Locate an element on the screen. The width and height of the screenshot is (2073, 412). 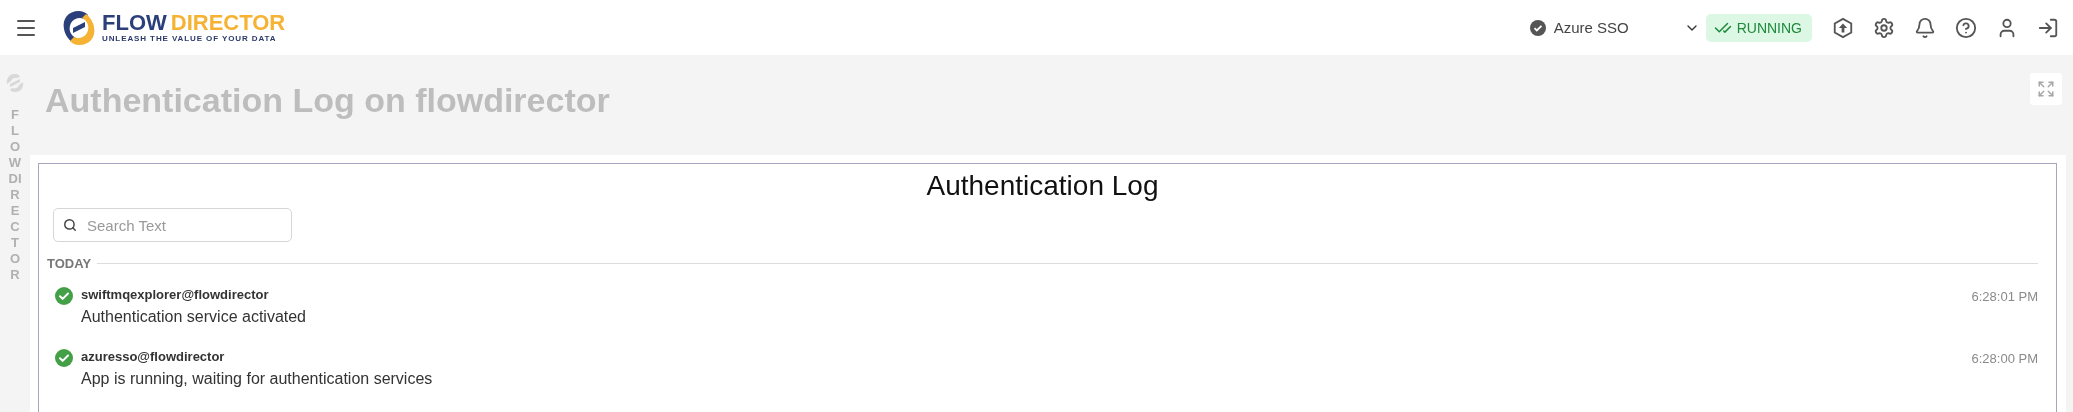
logo-tagline: UNLEASH THE VALUE OF YOUR DATA is located at coordinates (190, 38).